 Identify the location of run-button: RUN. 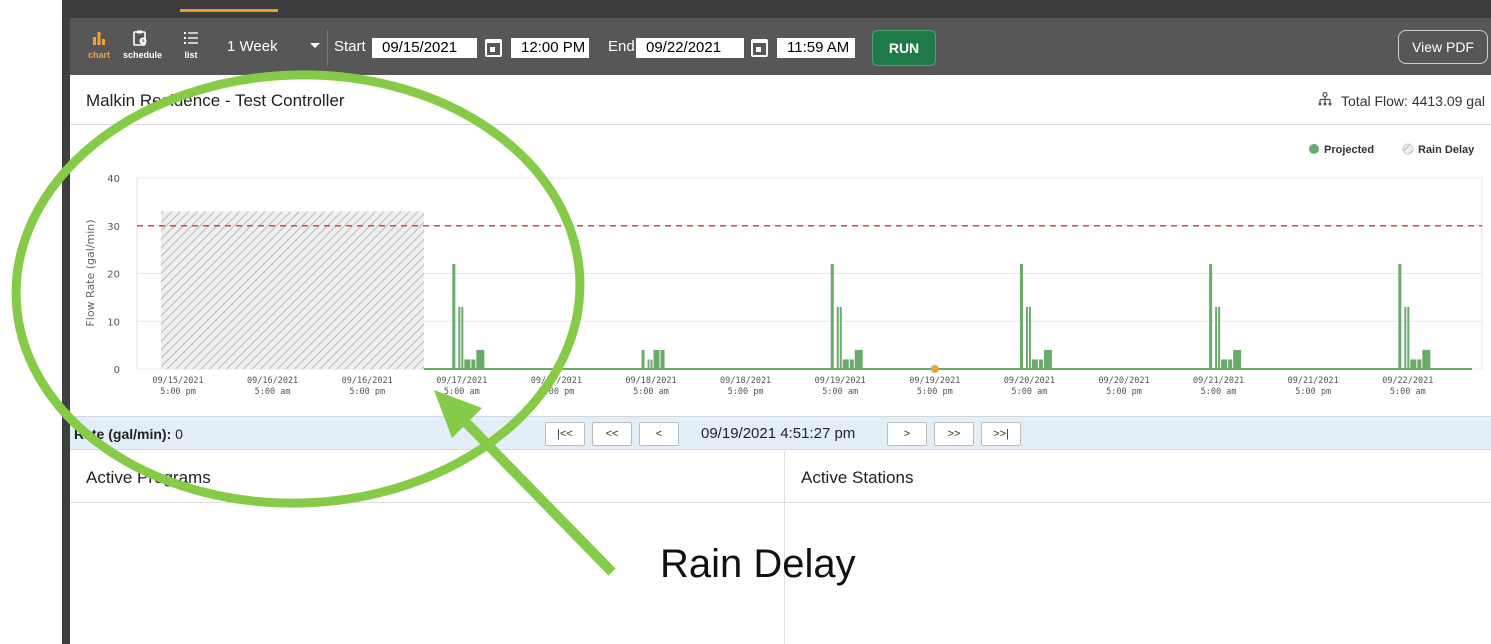
(904, 48).